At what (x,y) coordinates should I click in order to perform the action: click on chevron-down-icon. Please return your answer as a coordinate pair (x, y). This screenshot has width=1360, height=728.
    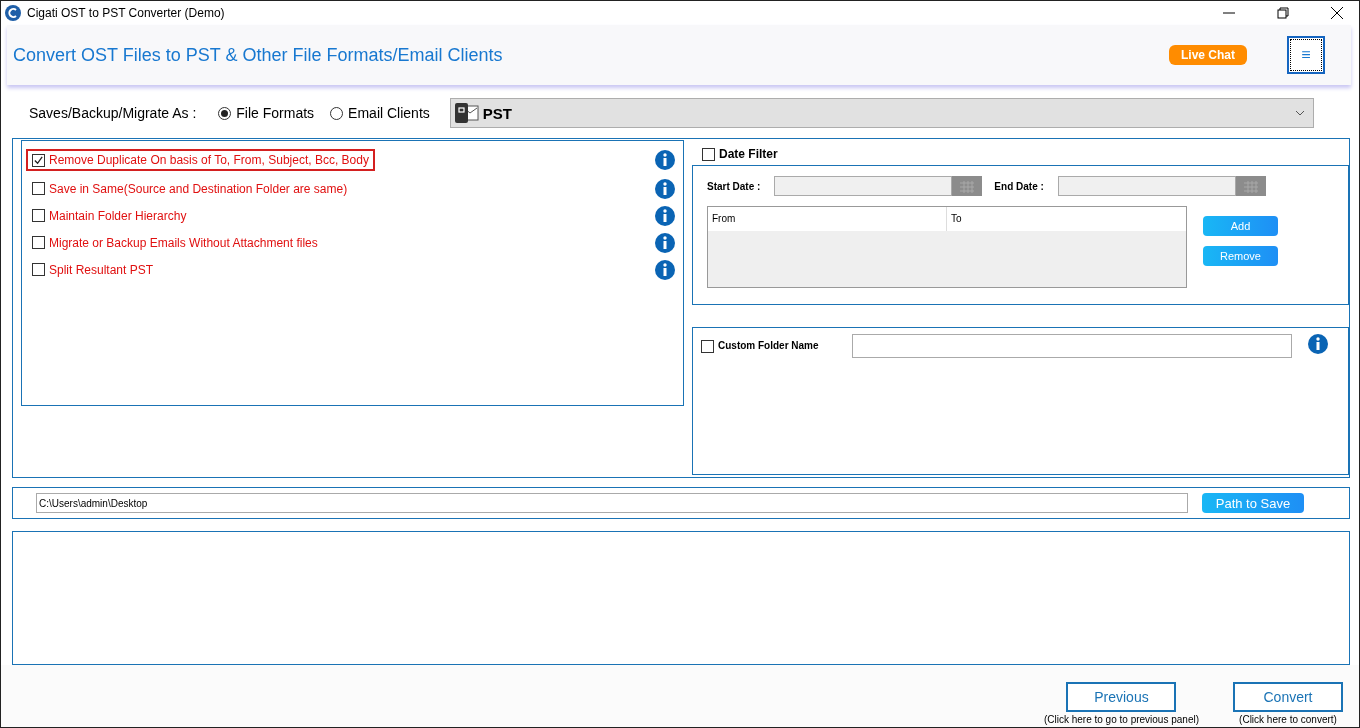
    Looking at the image, I should click on (1299, 113).